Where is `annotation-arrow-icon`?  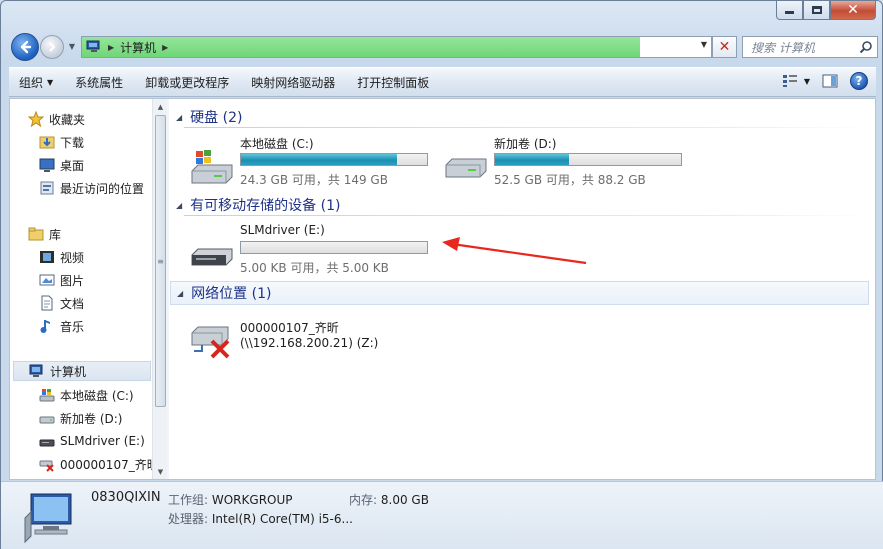 annotation-arrow-icon is located at coordinates (514, 251).